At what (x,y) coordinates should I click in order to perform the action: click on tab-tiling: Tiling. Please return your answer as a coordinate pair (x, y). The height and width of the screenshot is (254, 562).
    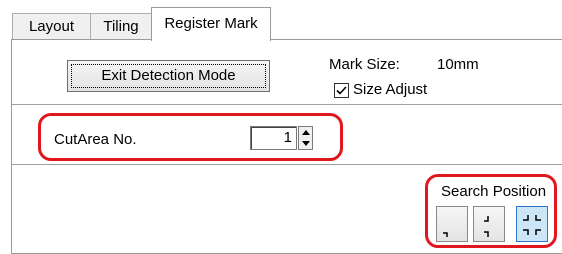
    Looking at the image, I should click on (121, 26).